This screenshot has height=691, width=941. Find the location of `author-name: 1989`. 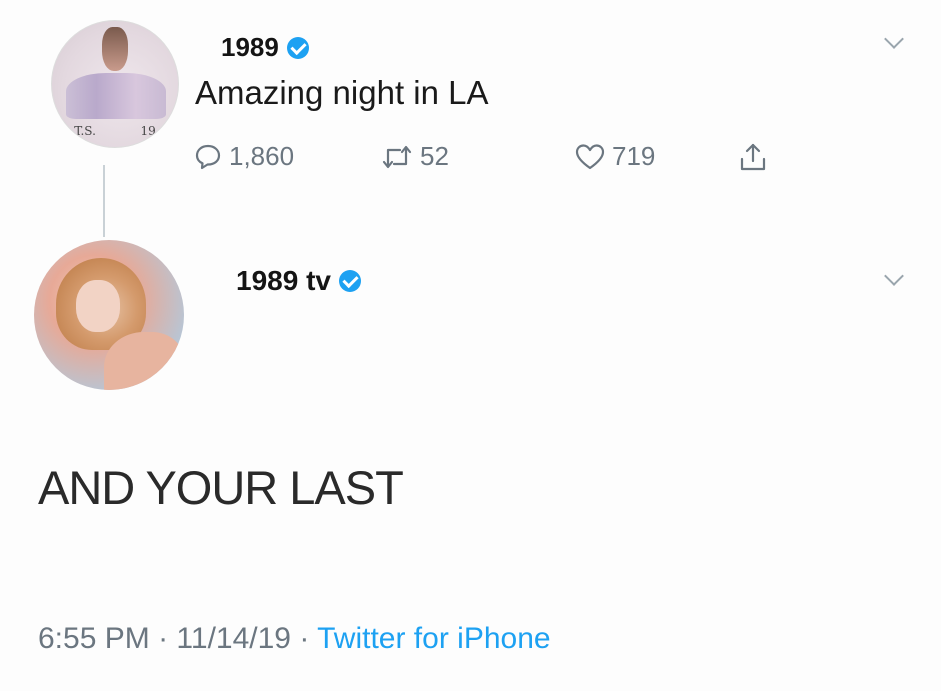

author-name: 1989 is located at coordinates (265, 47).